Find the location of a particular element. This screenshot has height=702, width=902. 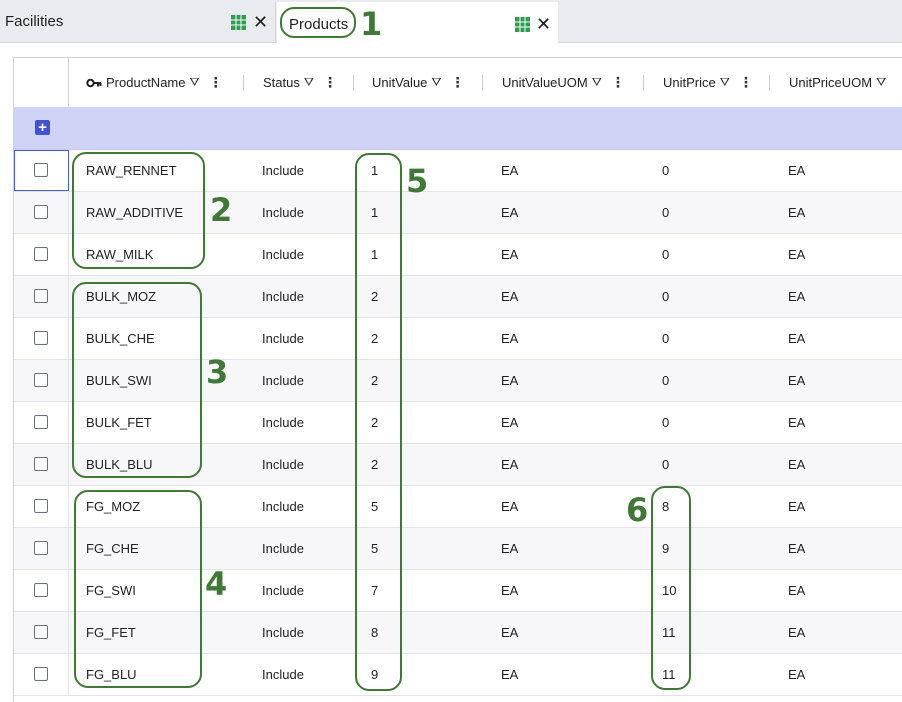

cell-productname: FG_MOZ is located at coordinates (113, 506).